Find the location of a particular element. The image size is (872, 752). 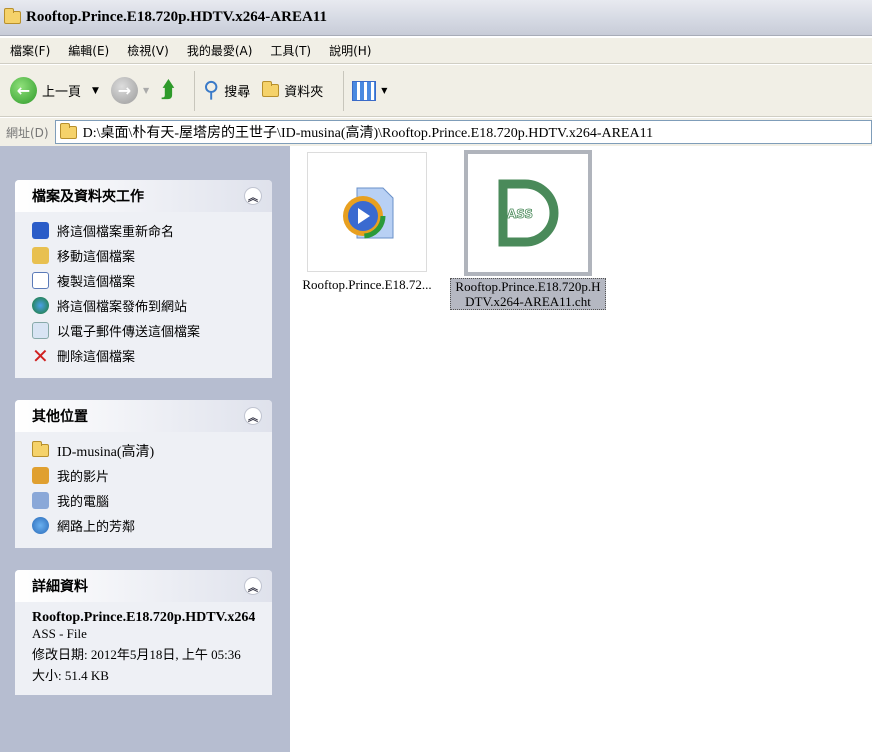

menu-file: 檔案(F) is located at coordinates (30, 50).